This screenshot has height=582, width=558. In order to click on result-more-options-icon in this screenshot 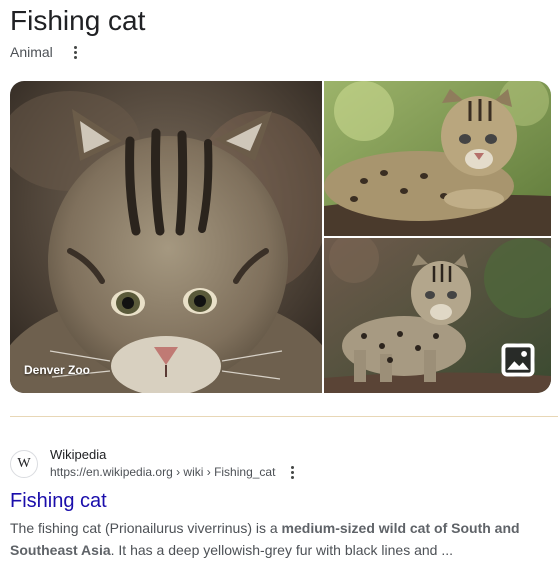, I will do `click(292, 472)`.